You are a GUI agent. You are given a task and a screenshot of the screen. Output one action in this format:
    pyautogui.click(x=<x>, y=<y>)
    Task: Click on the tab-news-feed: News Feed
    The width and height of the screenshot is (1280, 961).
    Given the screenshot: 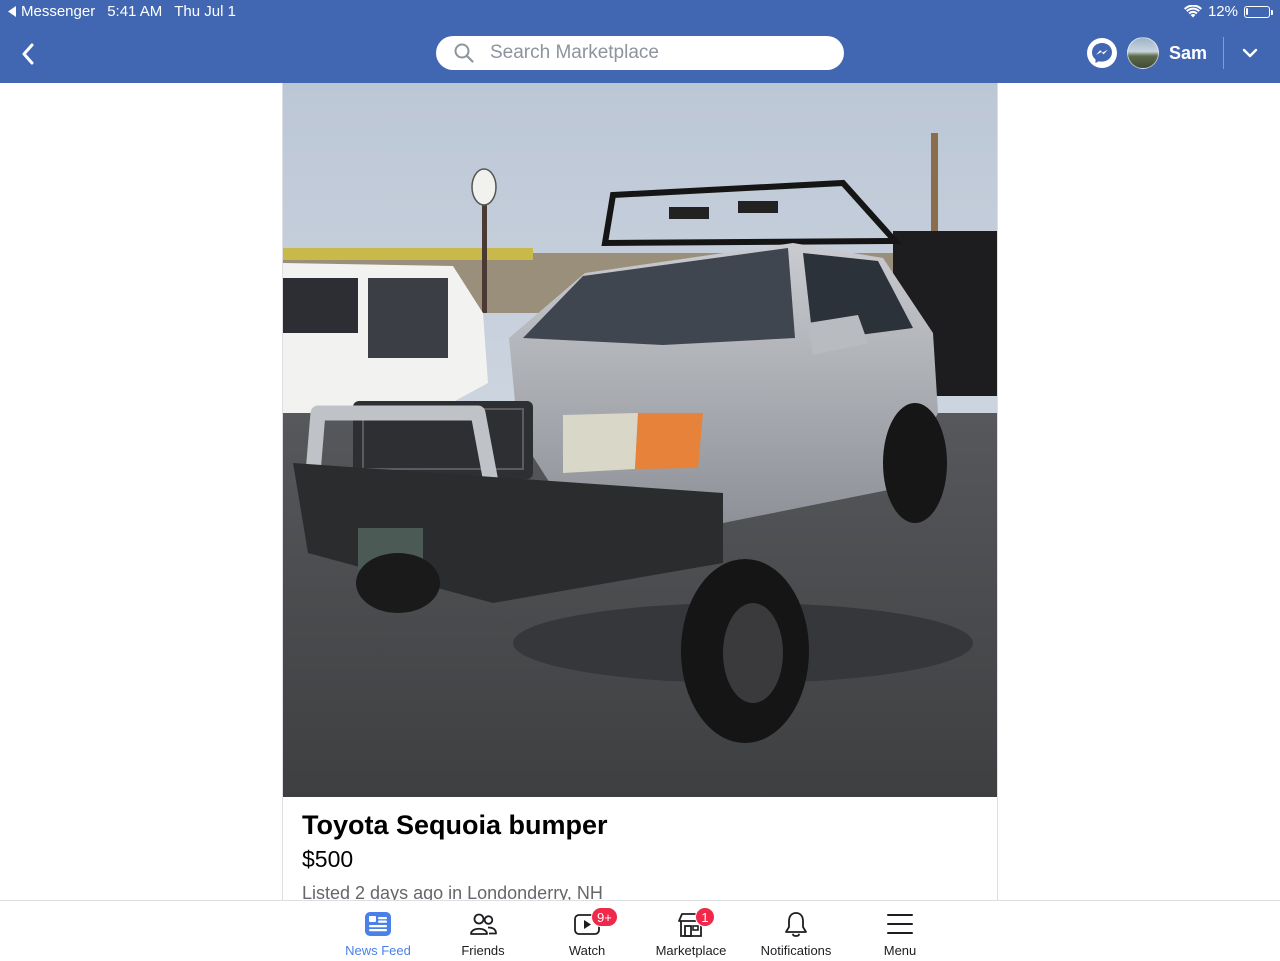 What is the action you would take?
    pyautogui.click(x=378, y=931)
    